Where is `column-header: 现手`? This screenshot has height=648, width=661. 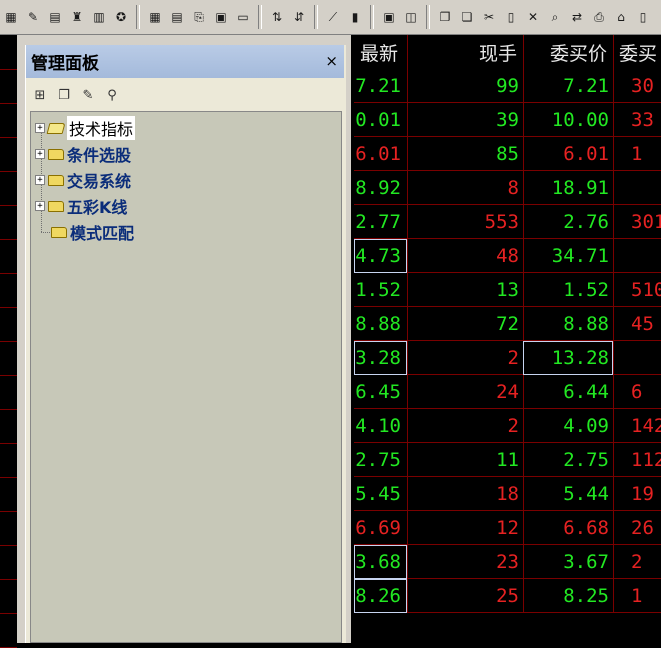
column-header: 现手 is located at coordinates (465, 52).